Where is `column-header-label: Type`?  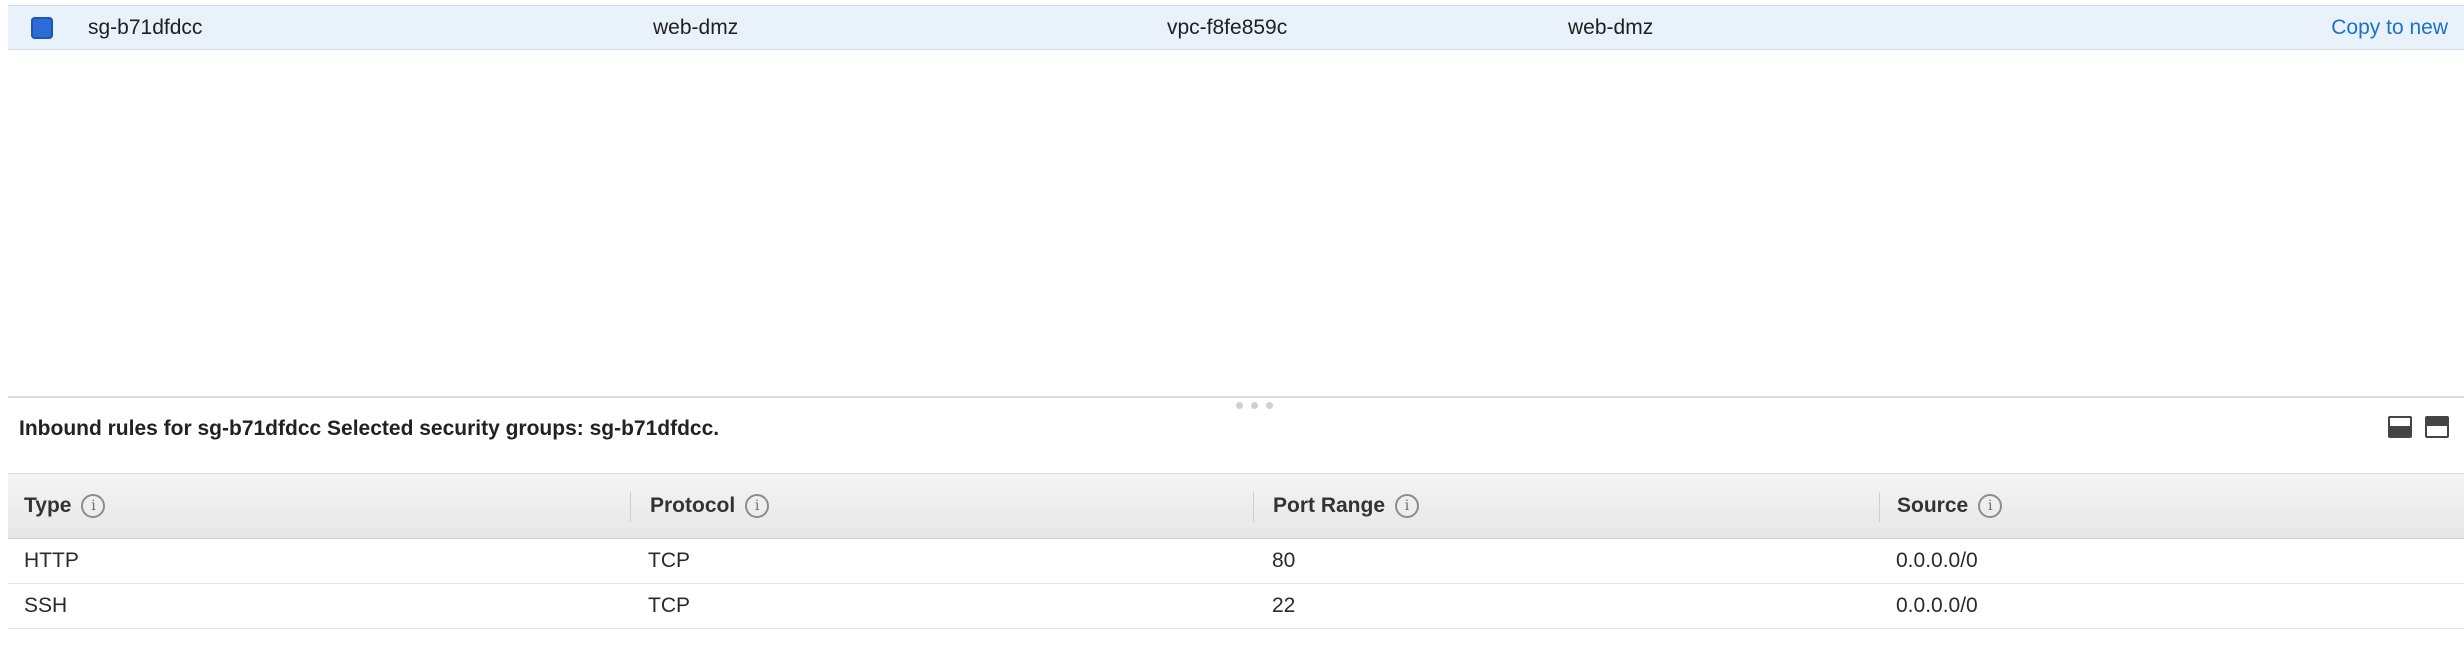 column-header-label: Type is located at coordinates (48, 505).